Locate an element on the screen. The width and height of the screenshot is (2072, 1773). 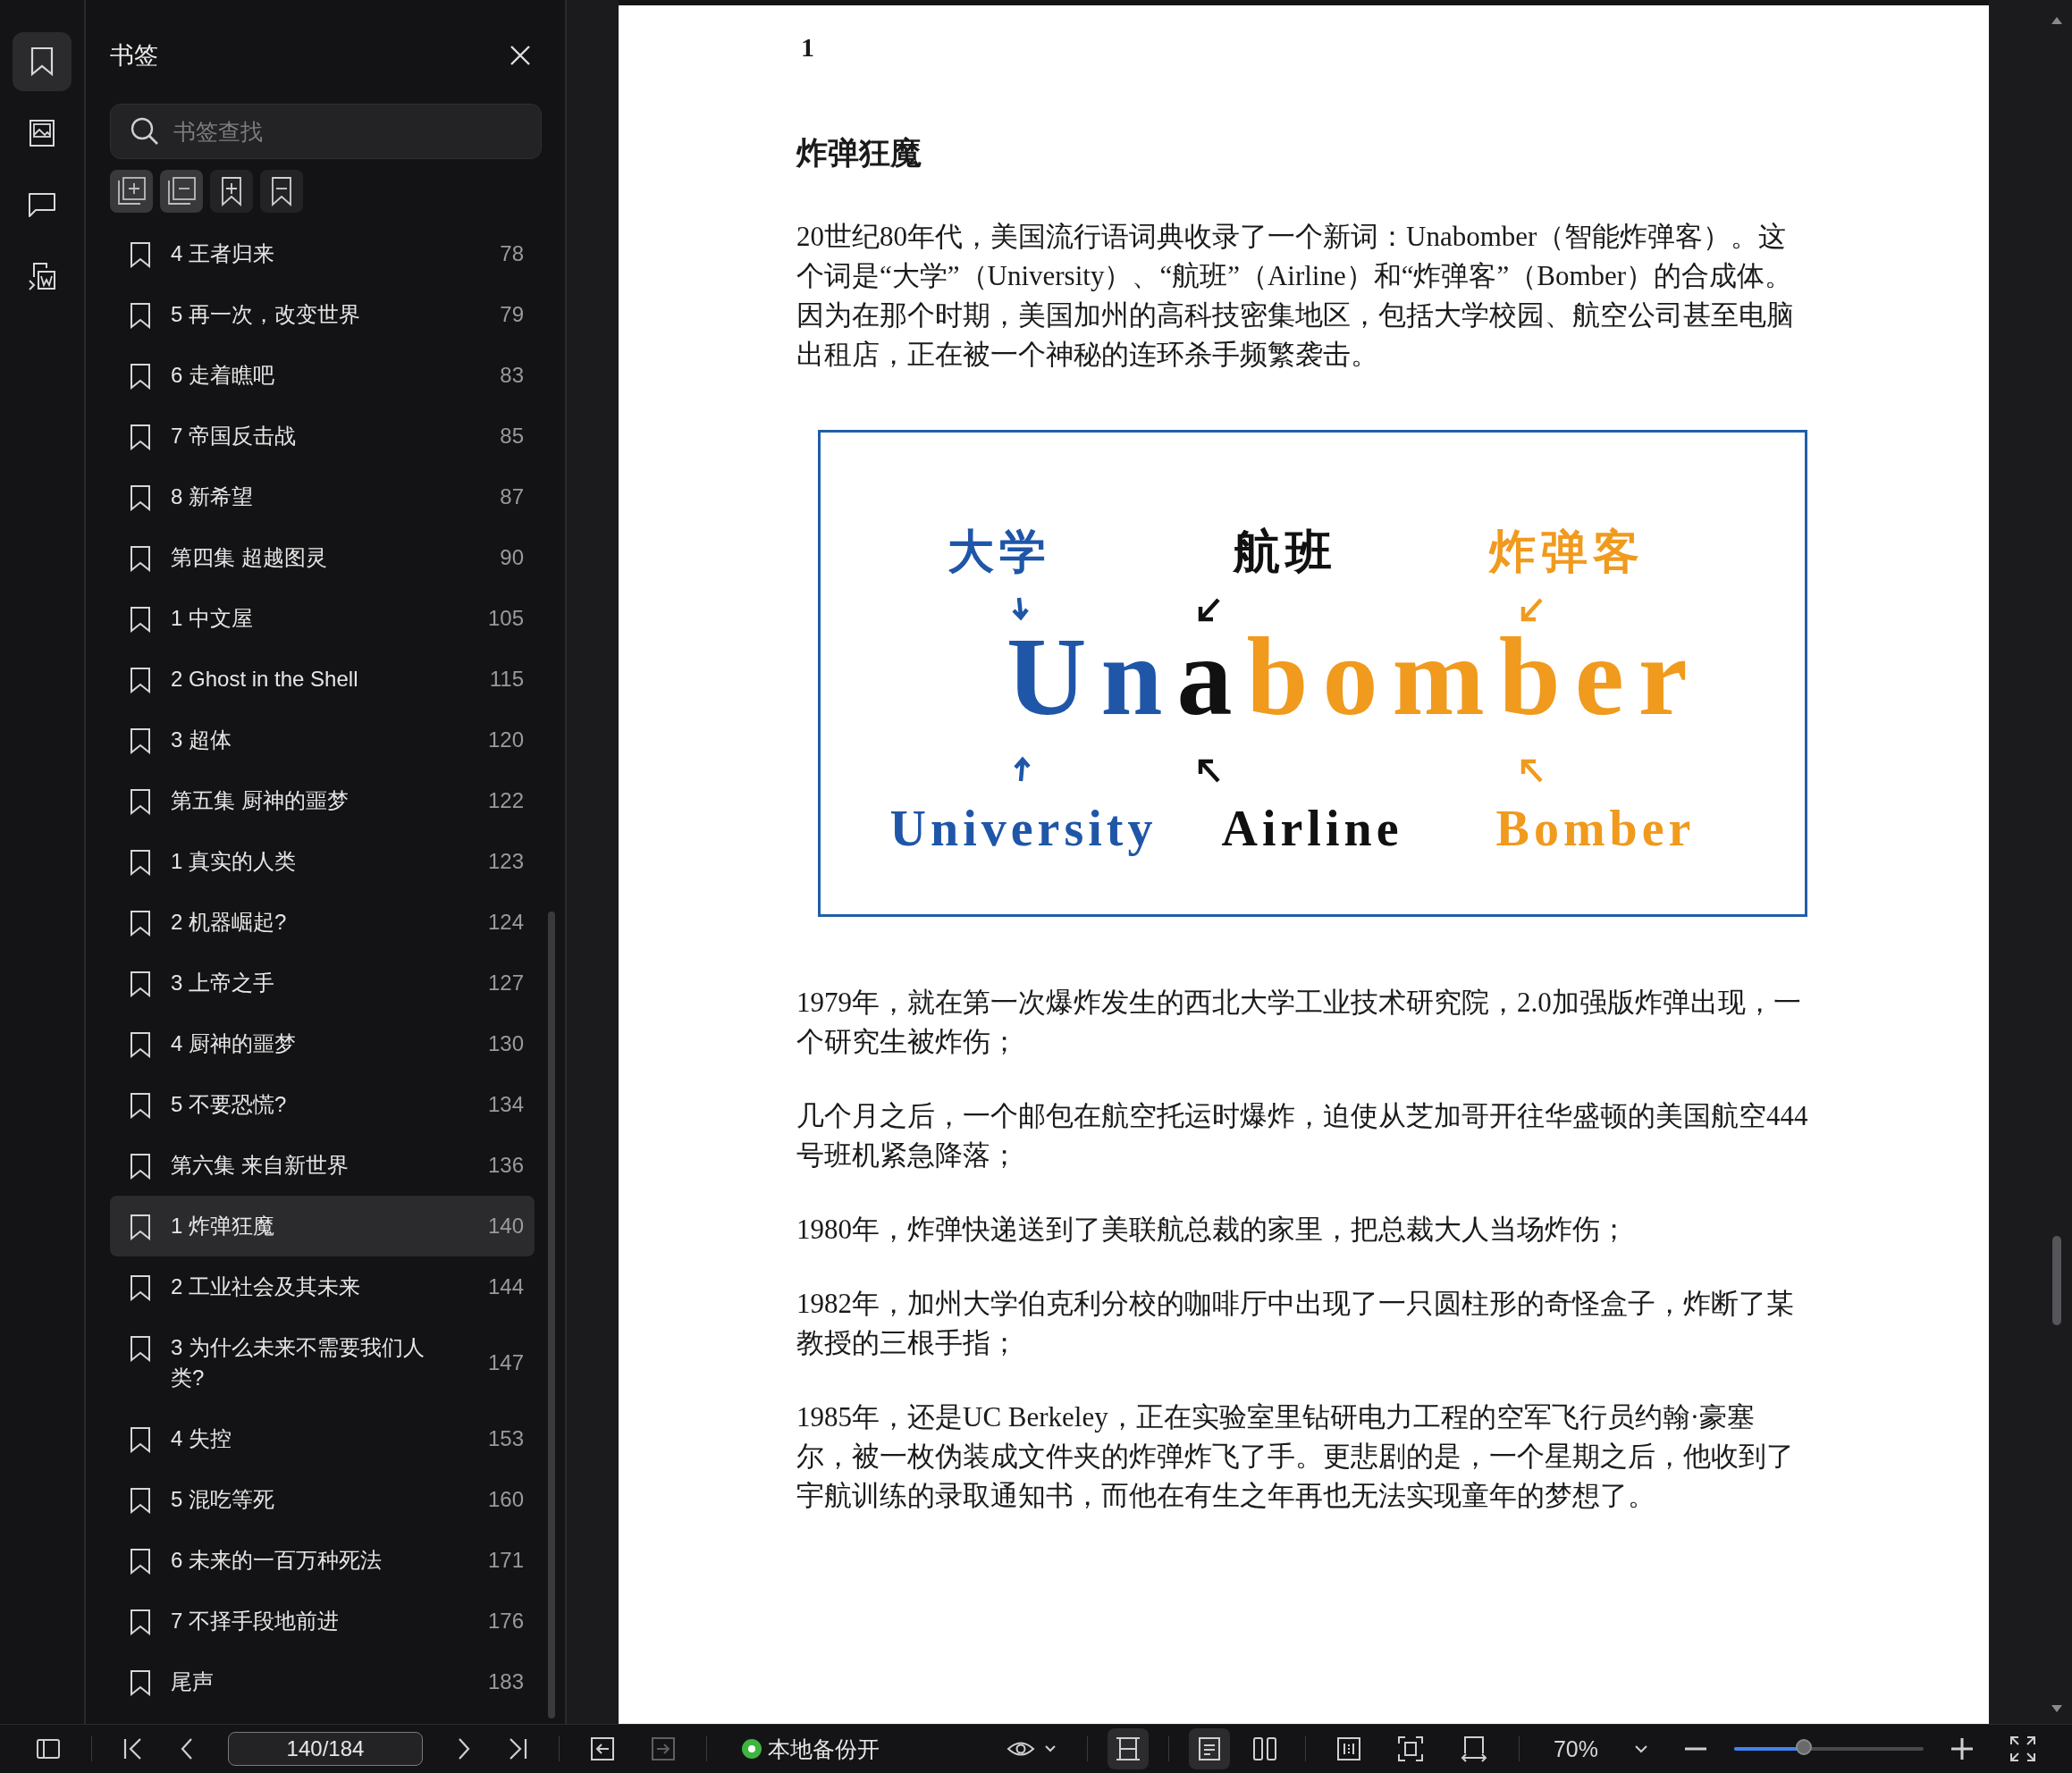
bookmark-title: 3 超体 is located at coordinates (202, 740).